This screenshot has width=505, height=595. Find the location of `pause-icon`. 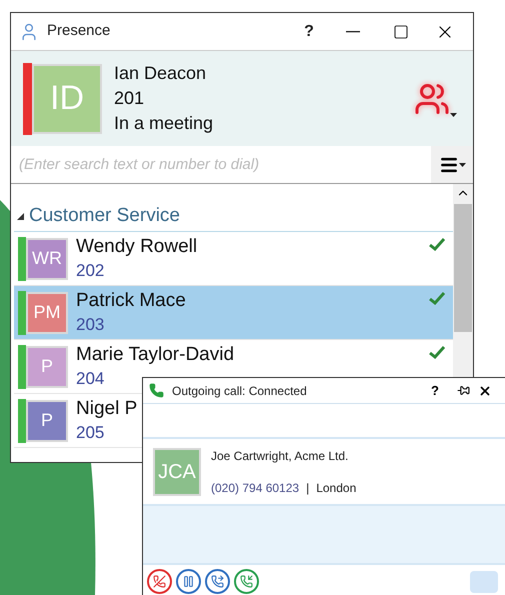

pause-icon is located at coordinates (188, 581).